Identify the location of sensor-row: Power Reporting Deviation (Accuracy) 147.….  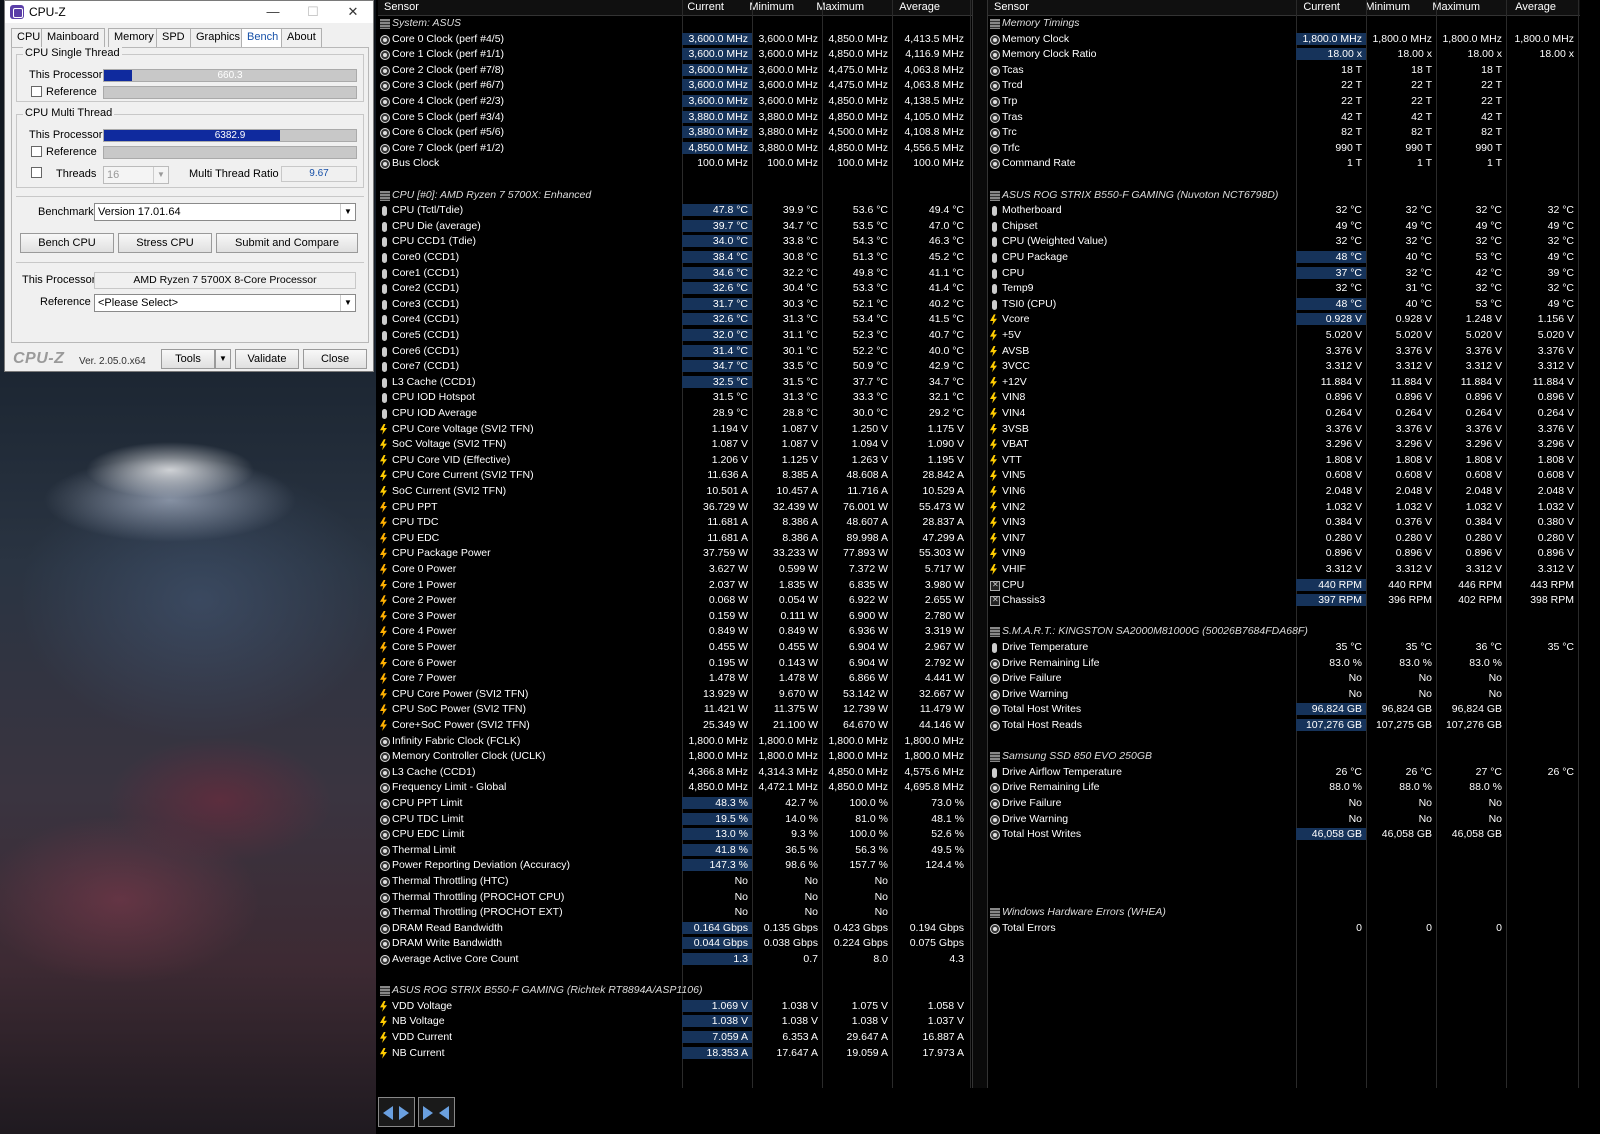
(675, 866).